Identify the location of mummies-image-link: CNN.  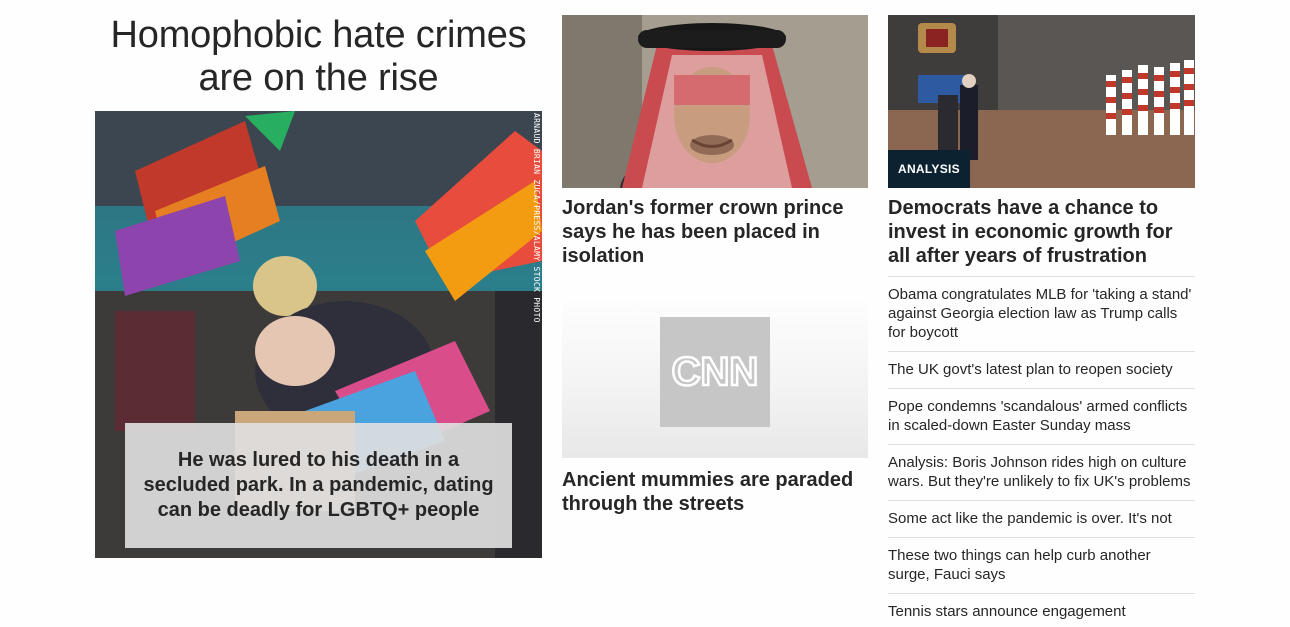
(715, 372).